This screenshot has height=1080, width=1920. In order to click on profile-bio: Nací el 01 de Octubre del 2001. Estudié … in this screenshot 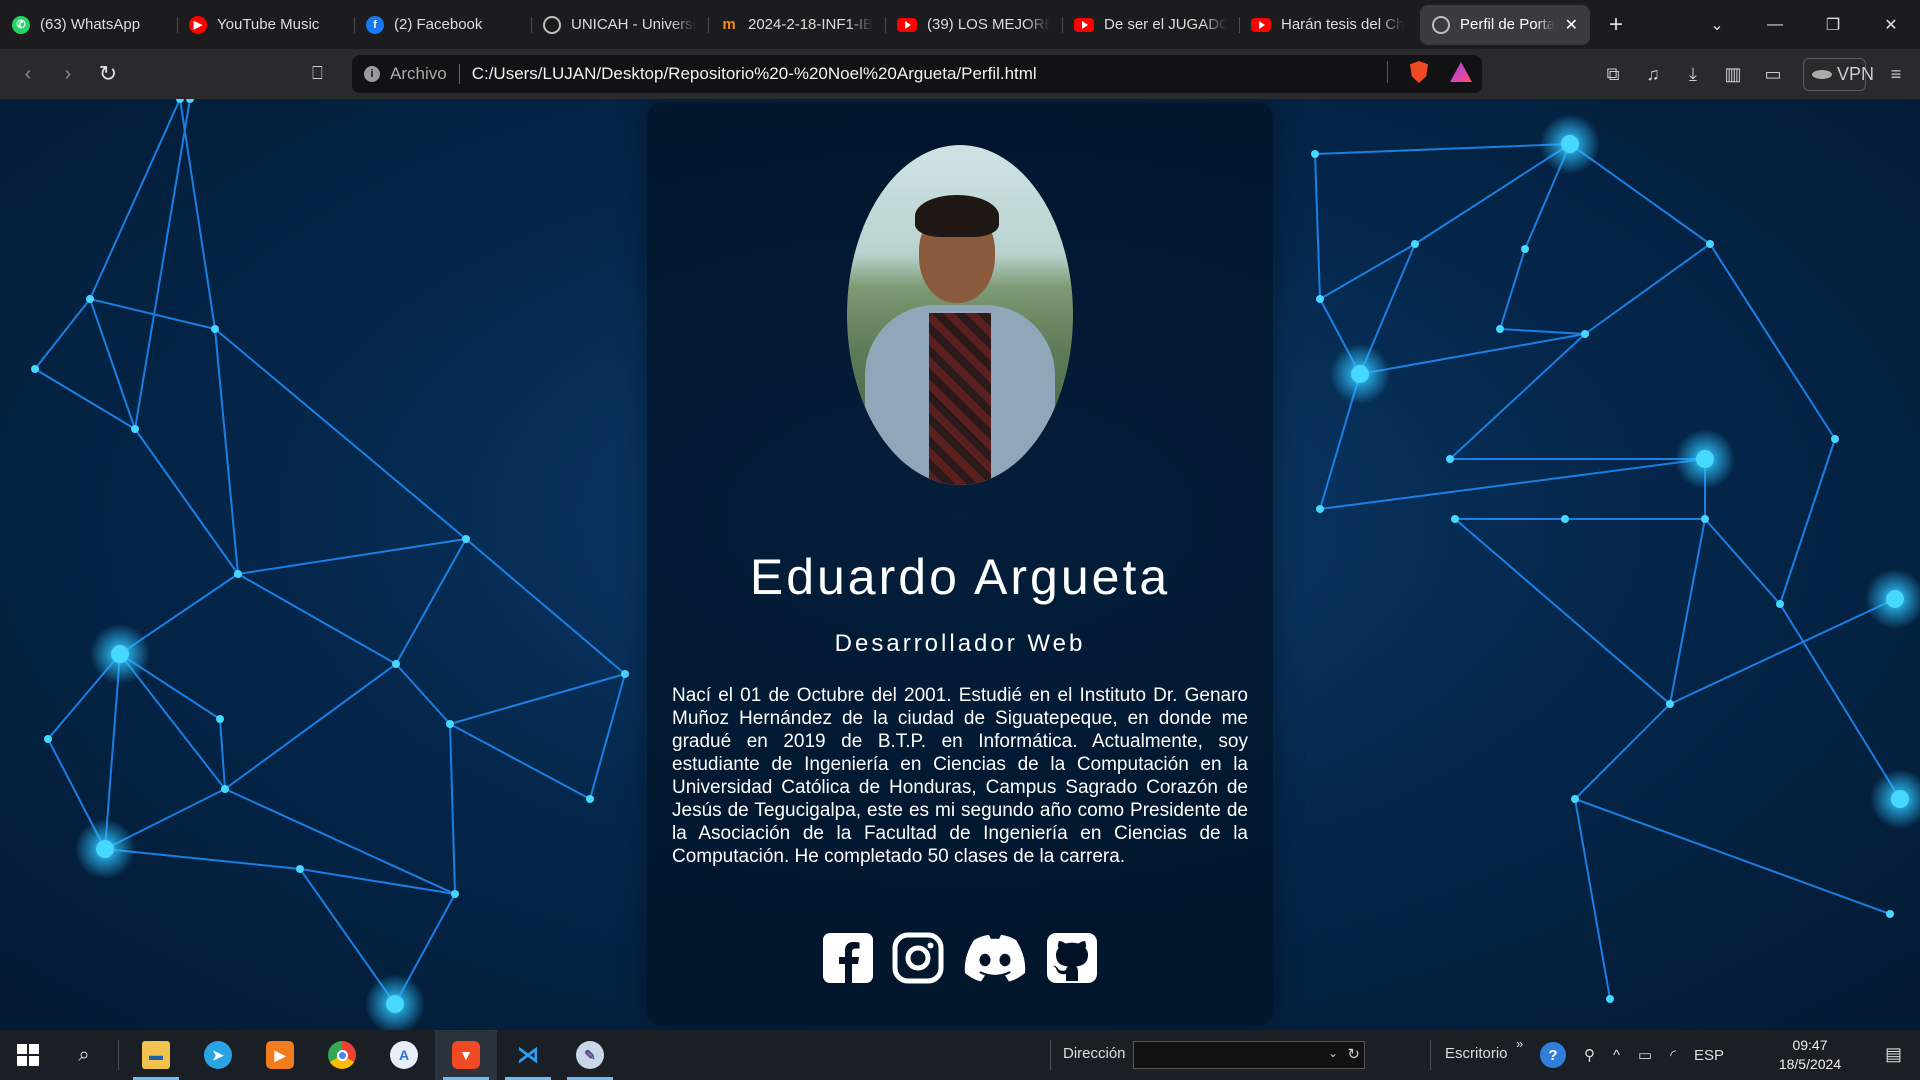, I will do `click(960, 776)`.